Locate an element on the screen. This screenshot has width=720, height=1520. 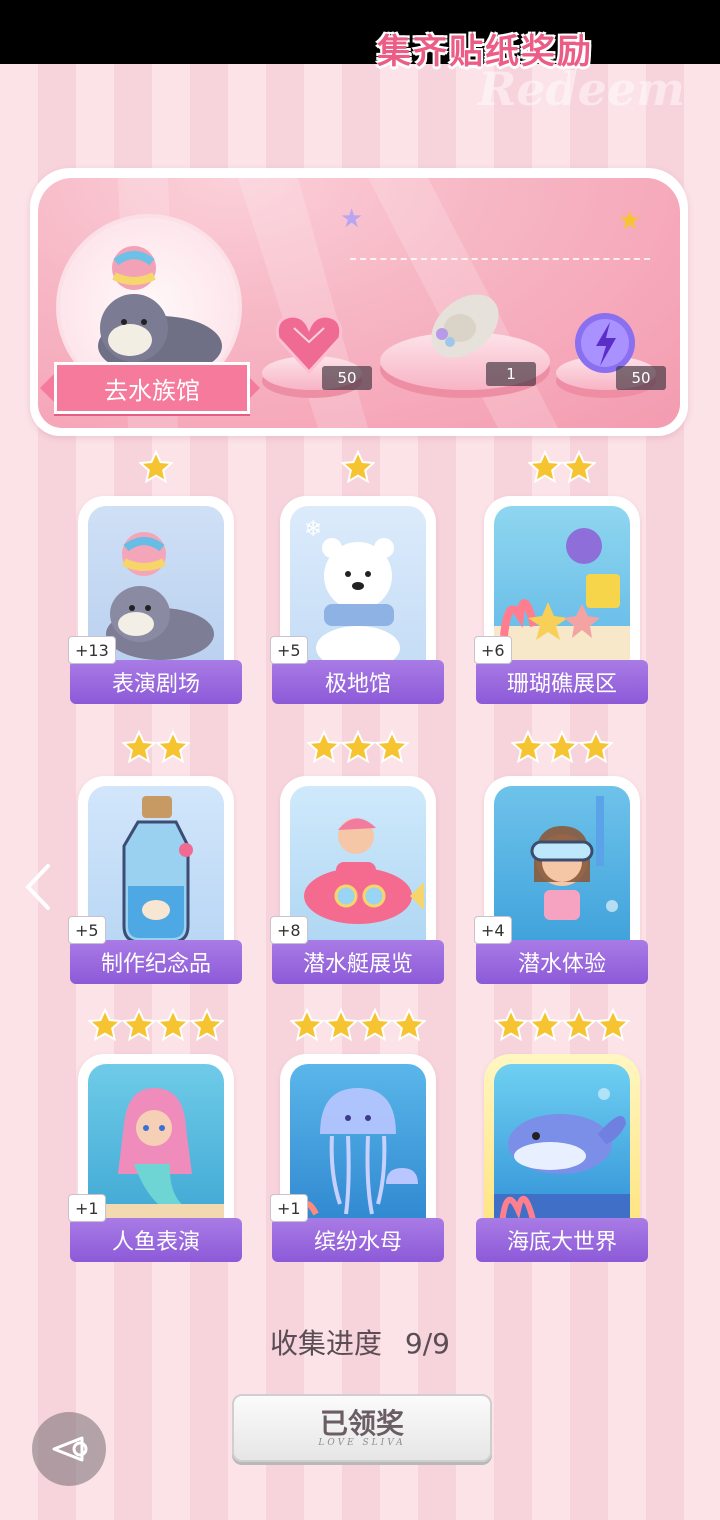
sticker-card: 海底大世界 is located at coordinates (562, 1135).